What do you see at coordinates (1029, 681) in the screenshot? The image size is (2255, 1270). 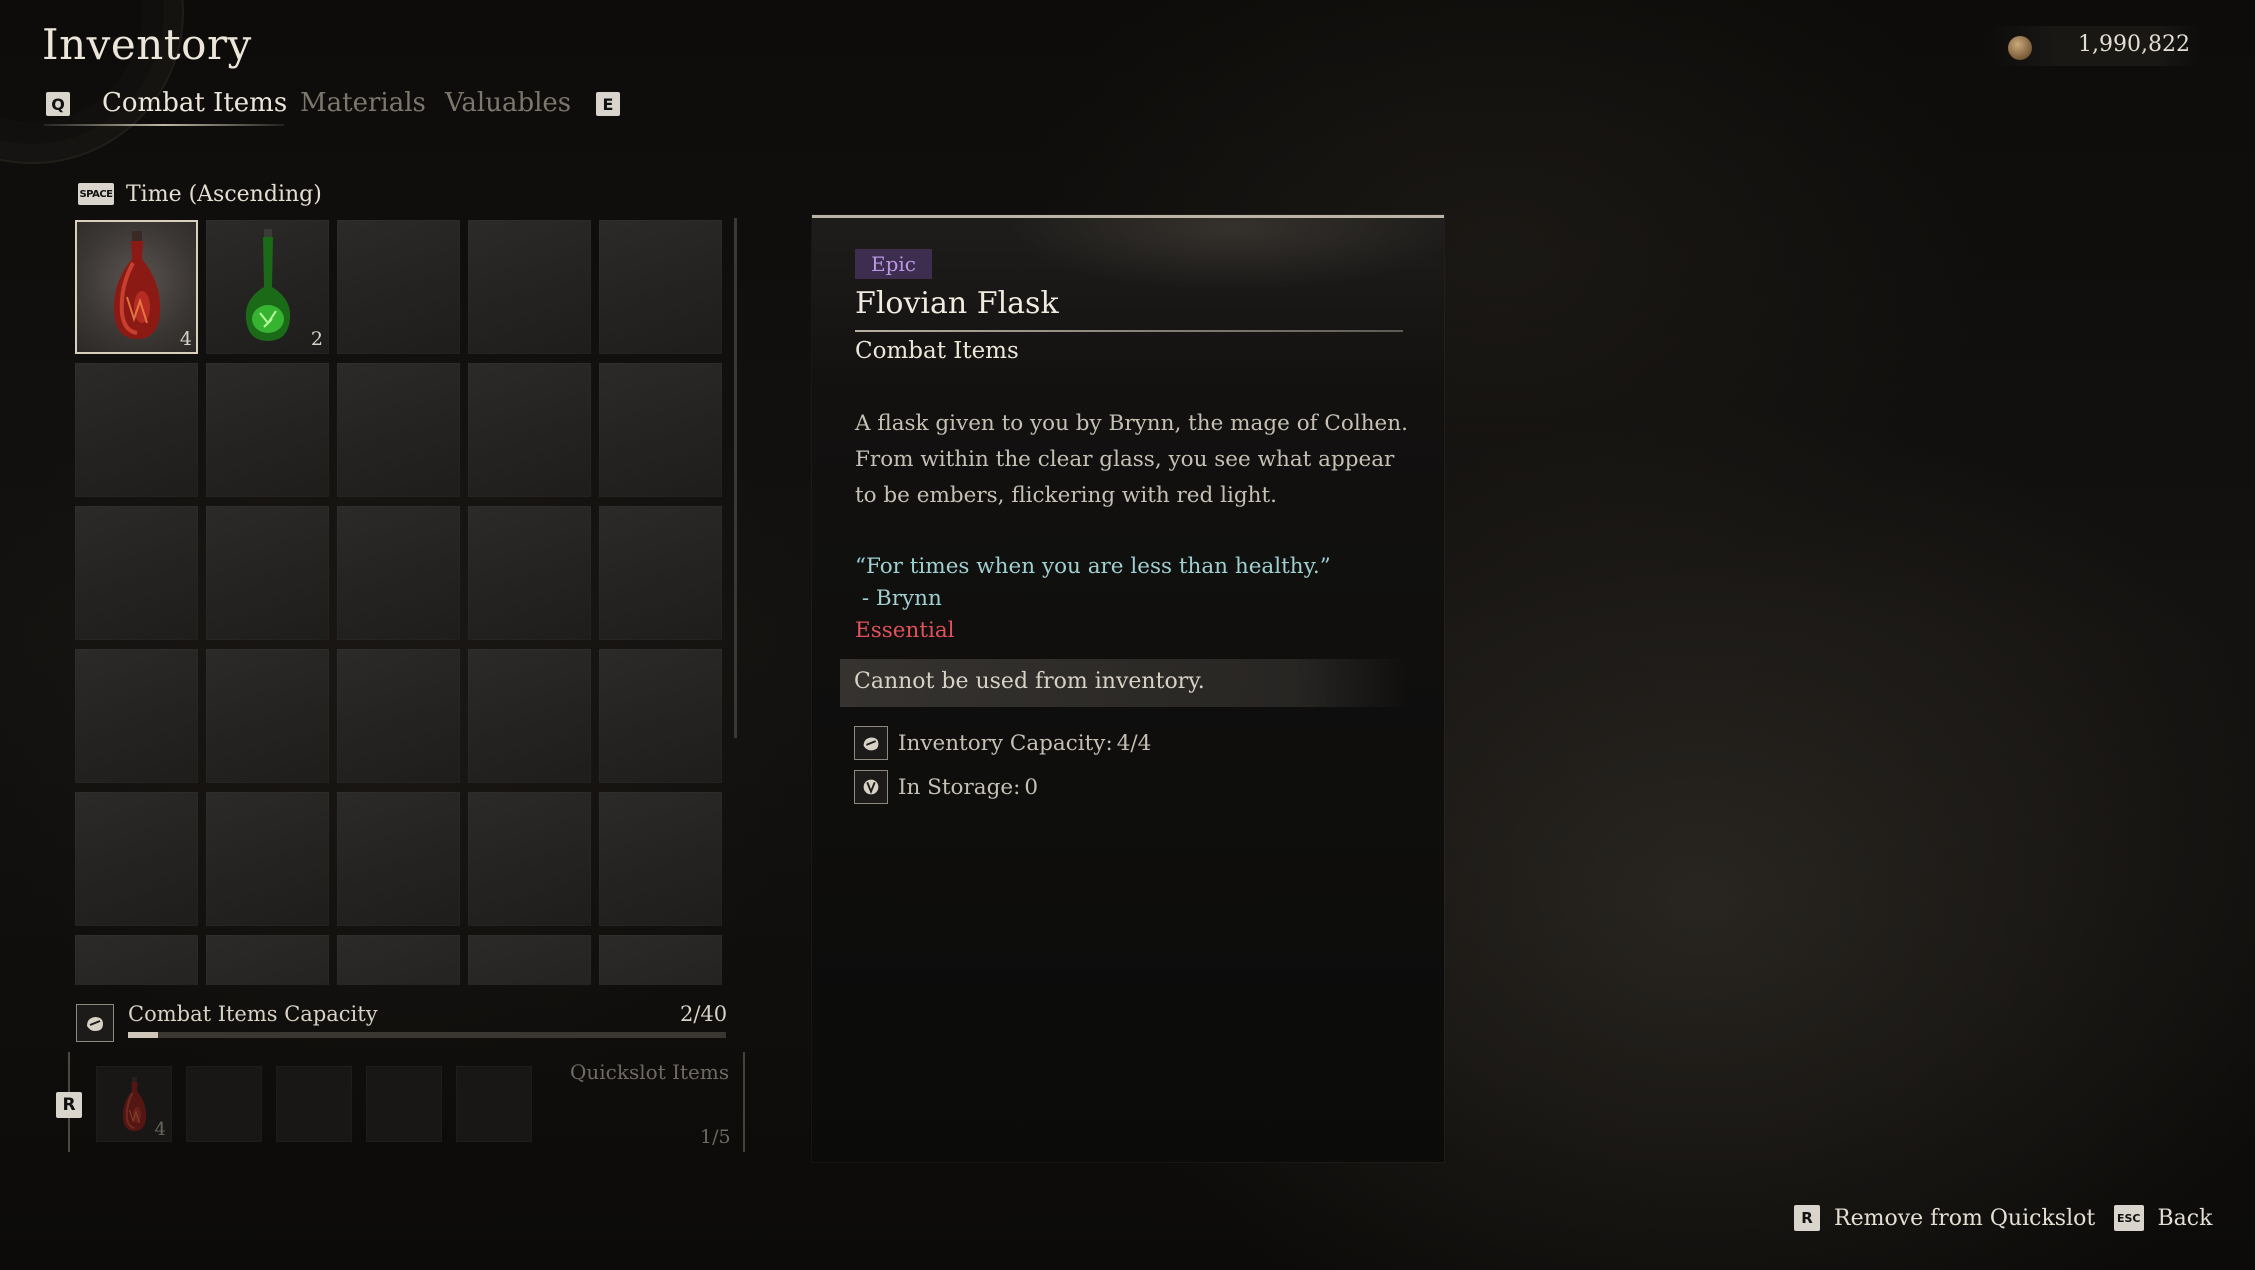 I see `usage-notice-text: Cannot be used from inventory.` at bounding box center [1029, 681].